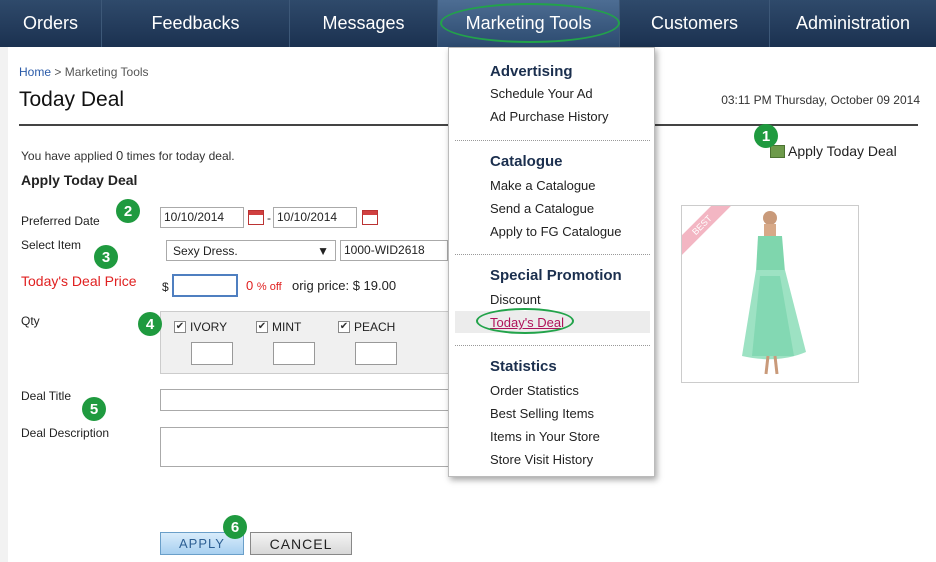  I want to click on currency-symbol: $, so click(165, 287).